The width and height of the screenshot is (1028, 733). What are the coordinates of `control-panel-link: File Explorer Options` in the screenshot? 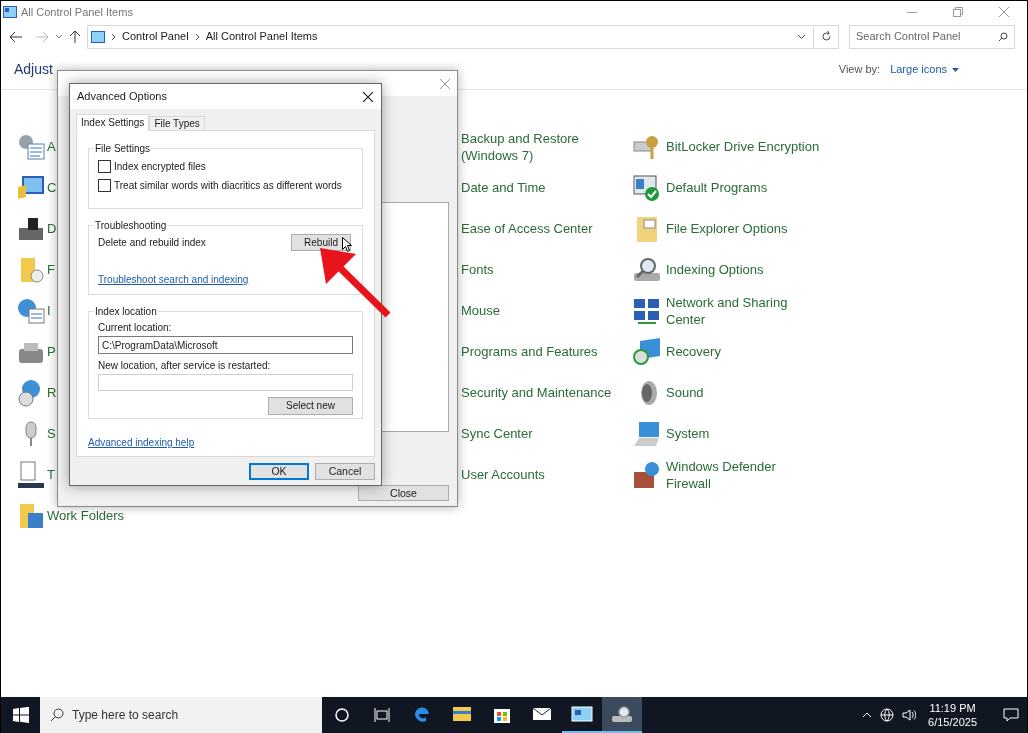 It's located at (727, 228).